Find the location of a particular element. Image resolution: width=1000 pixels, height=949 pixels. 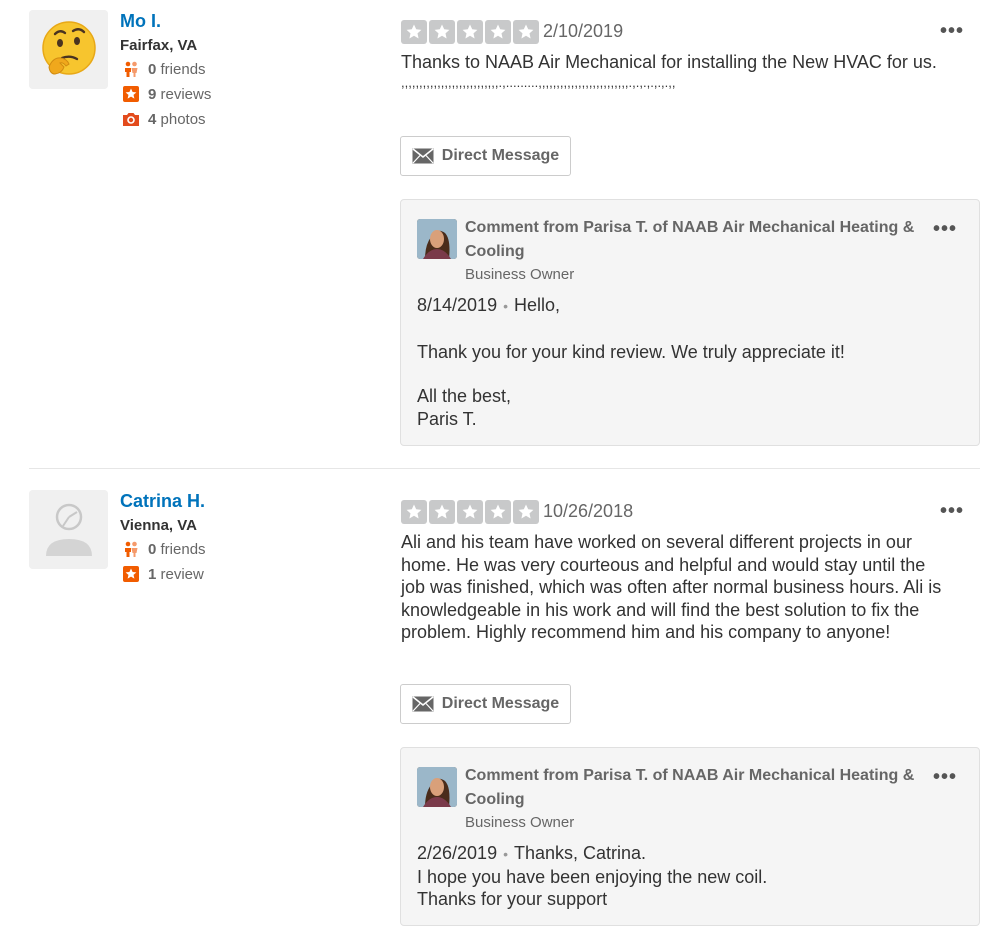

owner-comment-date: 8/14/2019 is located at coordinates (457, 305).